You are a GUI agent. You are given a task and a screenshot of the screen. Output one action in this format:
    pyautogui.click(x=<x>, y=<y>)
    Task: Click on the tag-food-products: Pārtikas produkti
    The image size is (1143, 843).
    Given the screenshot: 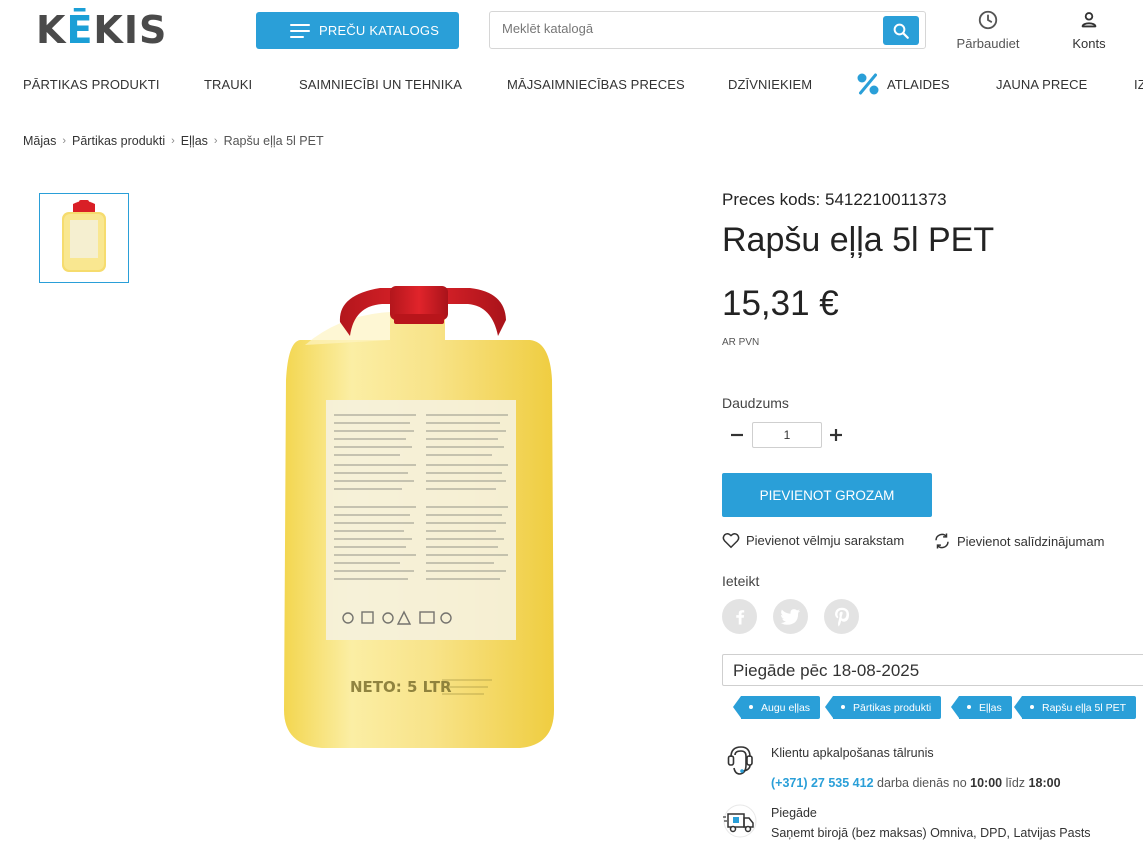 What is the action you would take?
    pyautogui.click(x=883, y=707)
    